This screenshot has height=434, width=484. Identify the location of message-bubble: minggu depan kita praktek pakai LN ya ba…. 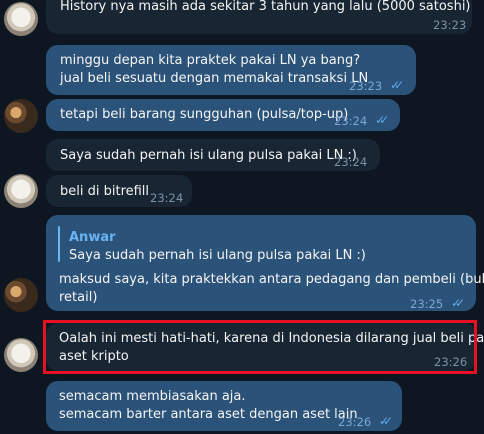
(231, 70).